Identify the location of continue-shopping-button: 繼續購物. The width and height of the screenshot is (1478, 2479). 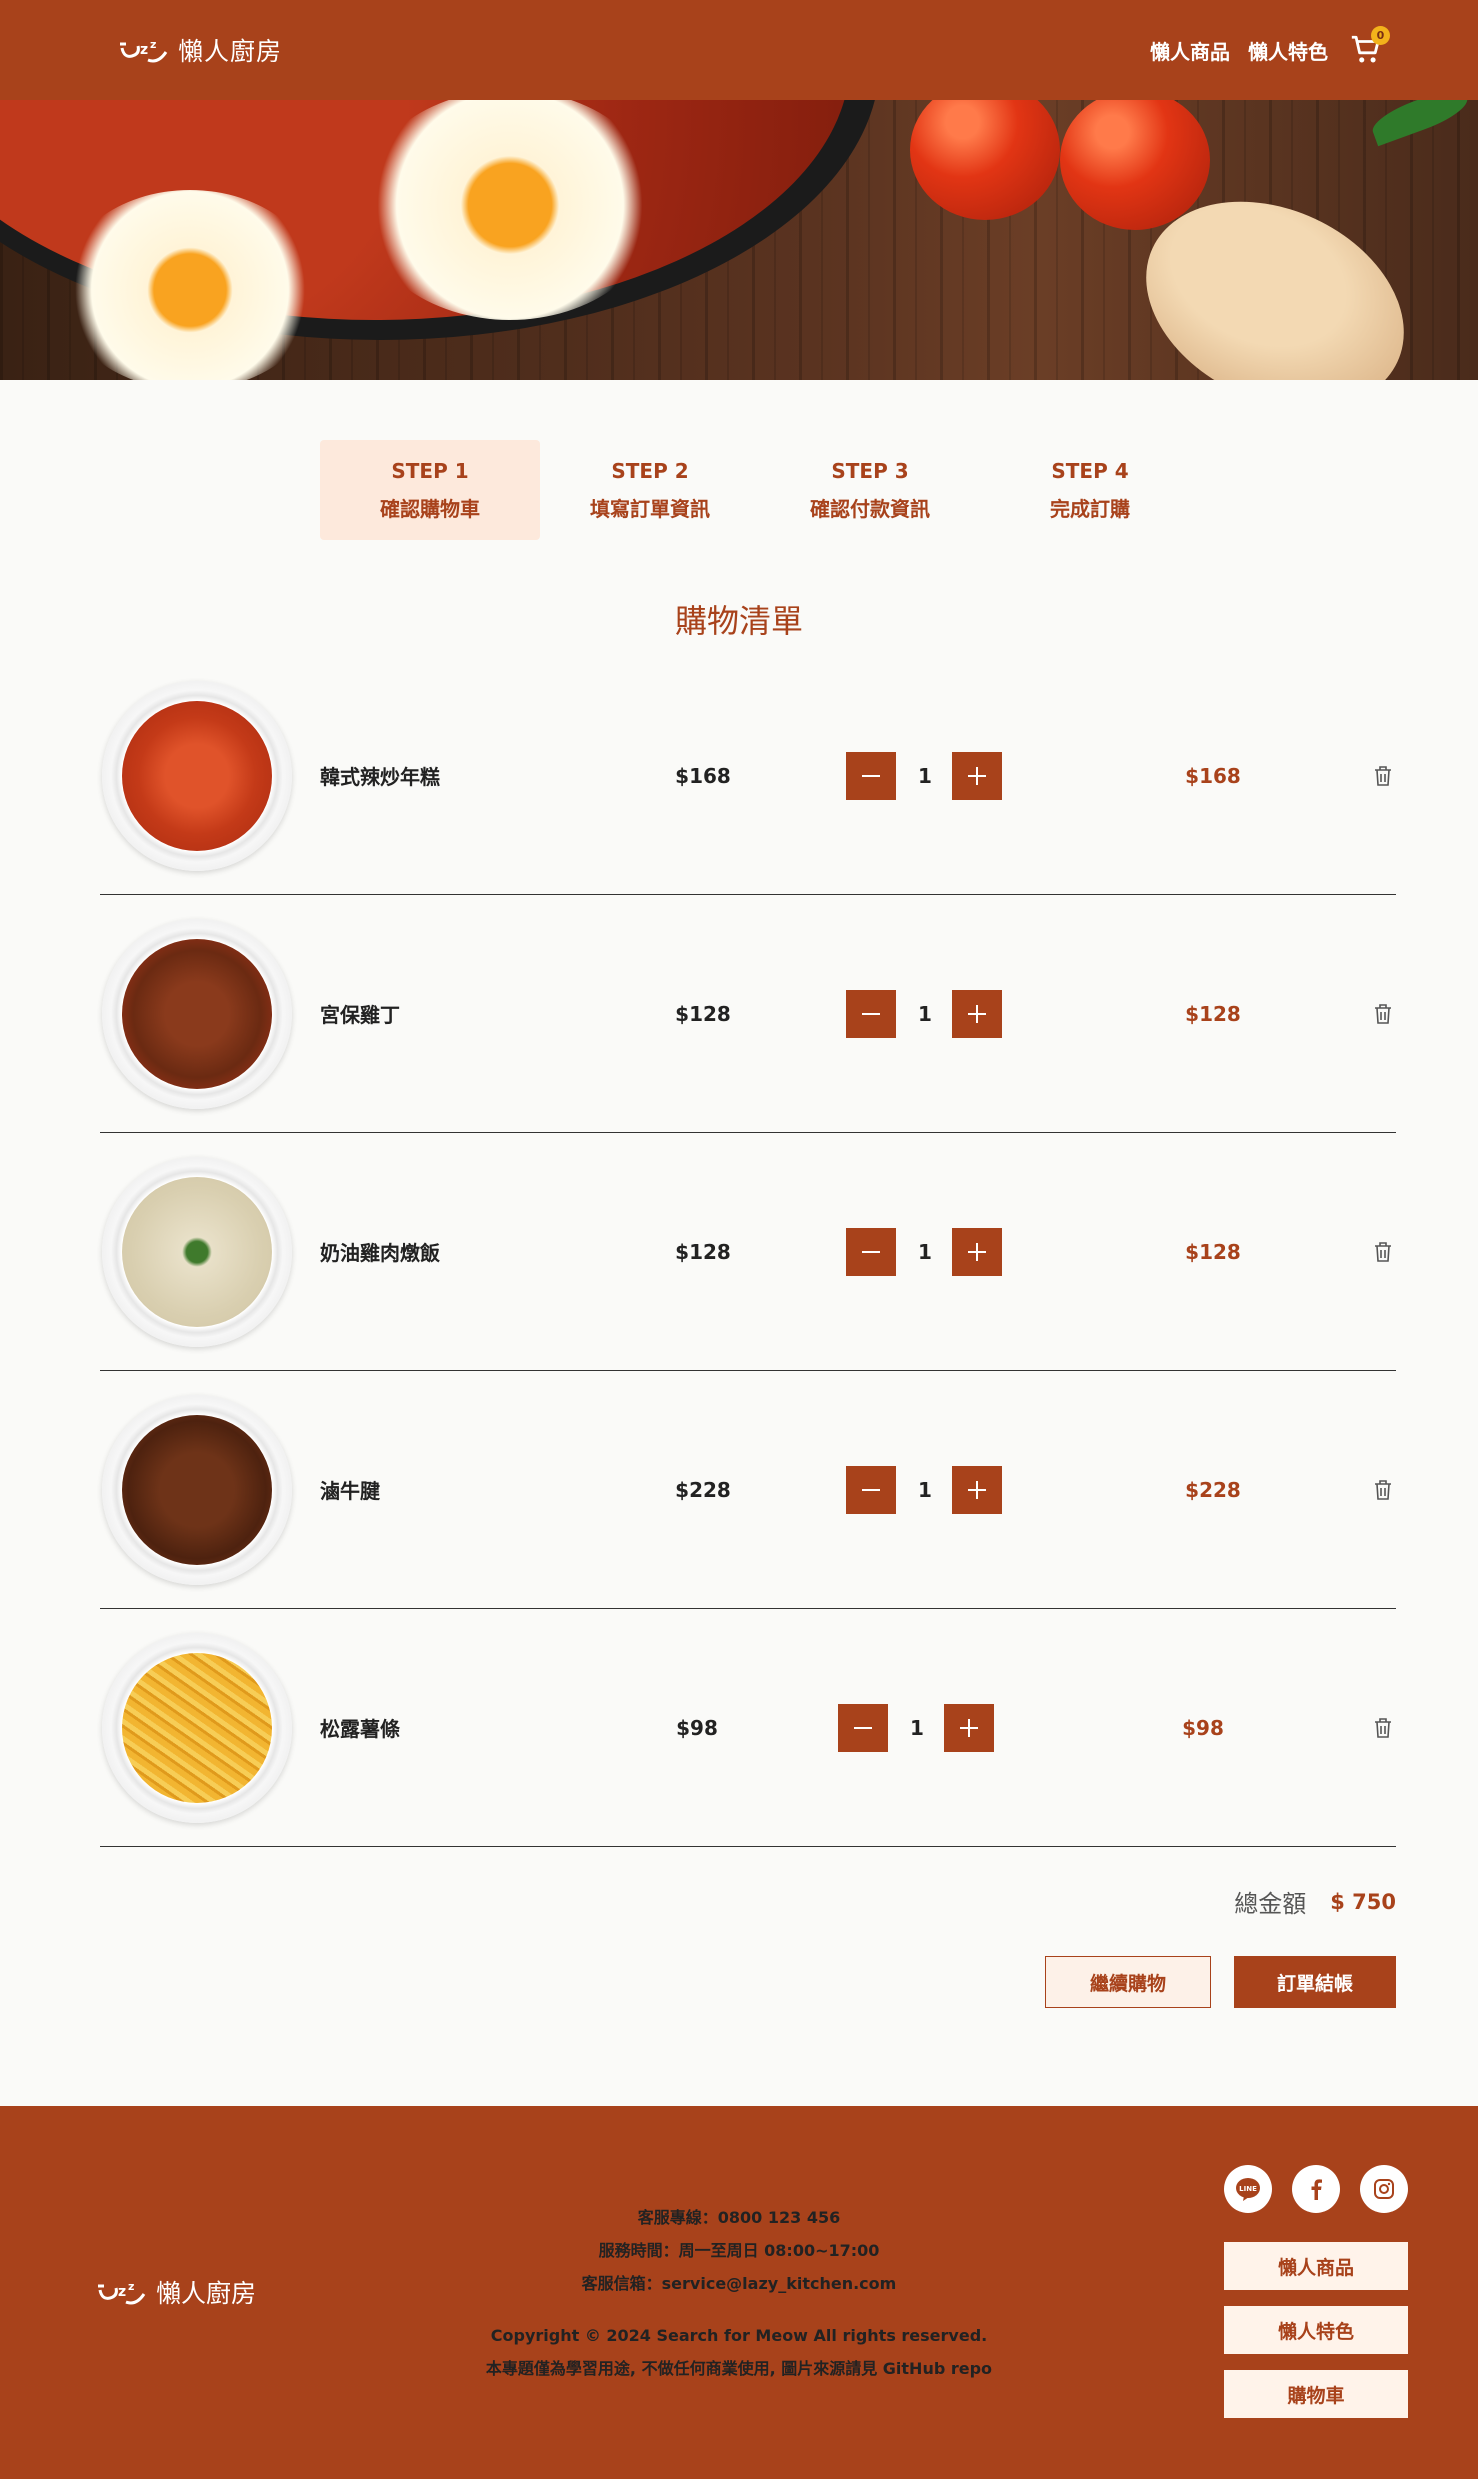
(1128, 1982).